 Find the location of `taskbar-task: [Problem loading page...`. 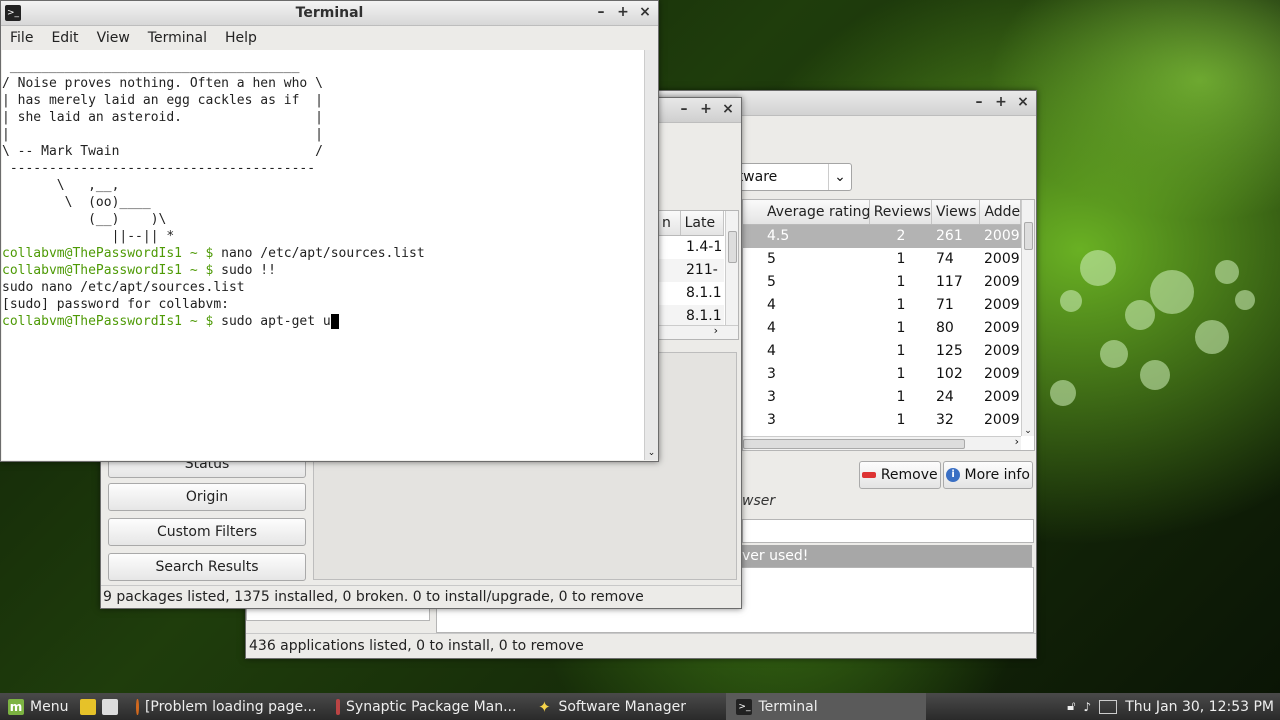

taskbar-task: [Problem loading page... is located at coordinates (226, 706).